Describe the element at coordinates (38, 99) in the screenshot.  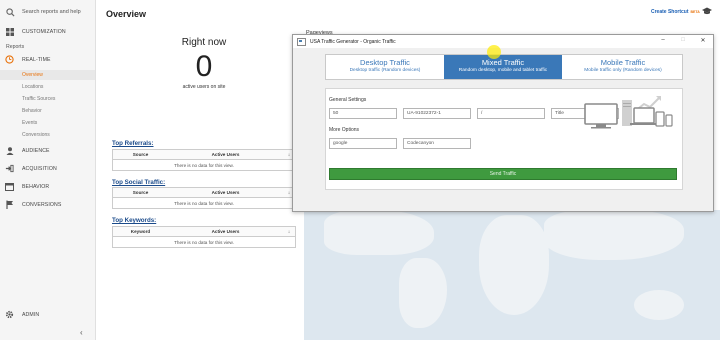
I see `sidebar-item-traffic-sources: Traffic Sources` at that location.